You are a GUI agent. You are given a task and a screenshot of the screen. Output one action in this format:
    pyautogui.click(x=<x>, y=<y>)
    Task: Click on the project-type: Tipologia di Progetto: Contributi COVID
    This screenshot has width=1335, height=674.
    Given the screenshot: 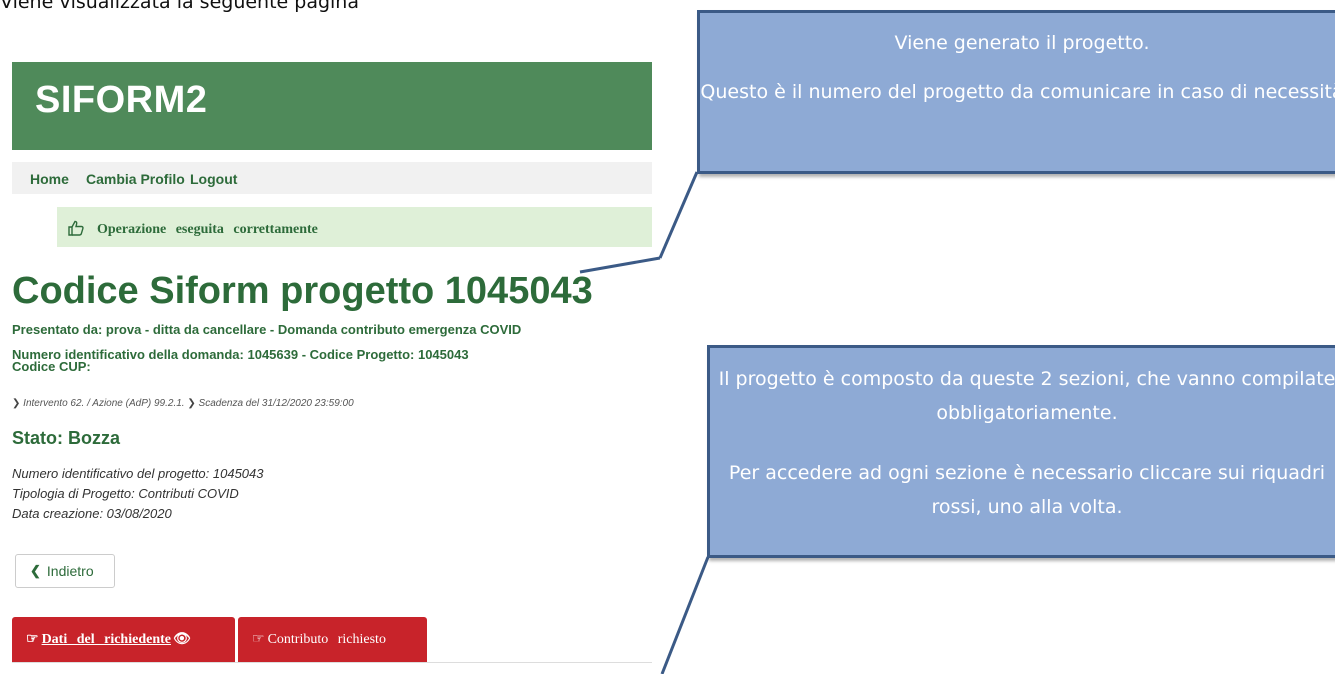 What is the action you would take?
    pyautogui.click(x=125, y=493)
    